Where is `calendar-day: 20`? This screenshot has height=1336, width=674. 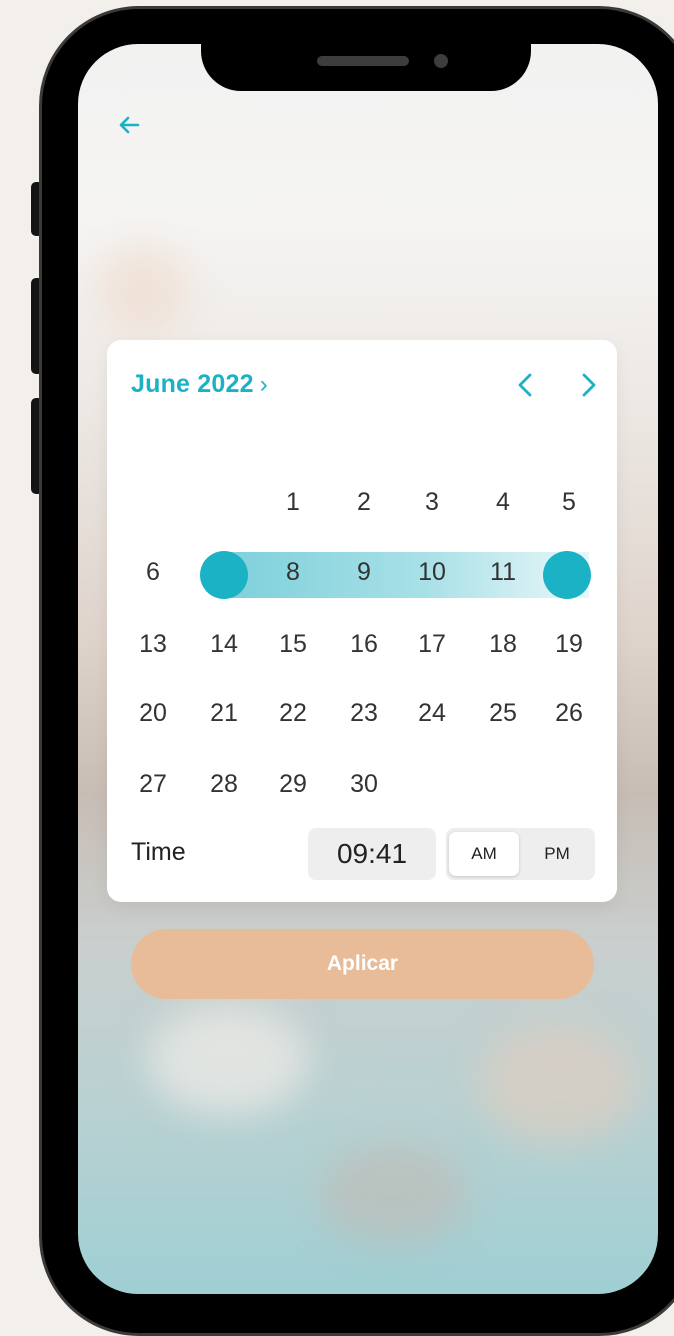 calendar-day: 20 is located at coordinates (153, 713).